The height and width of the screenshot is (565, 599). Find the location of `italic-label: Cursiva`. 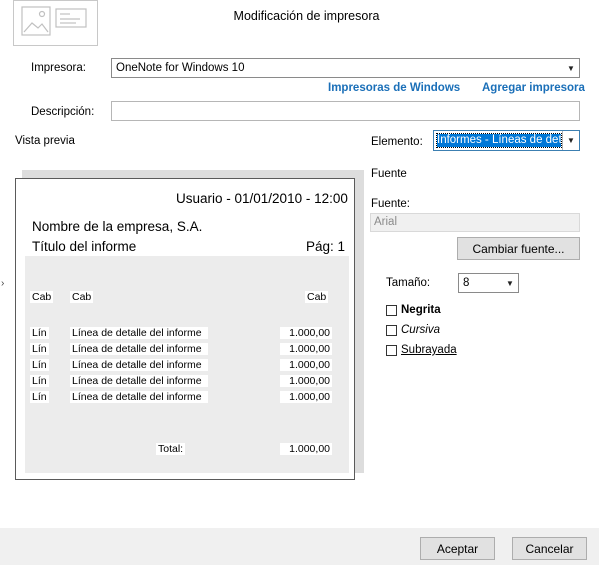

italic-label: Cursiva is located at coordinates (420, 330).